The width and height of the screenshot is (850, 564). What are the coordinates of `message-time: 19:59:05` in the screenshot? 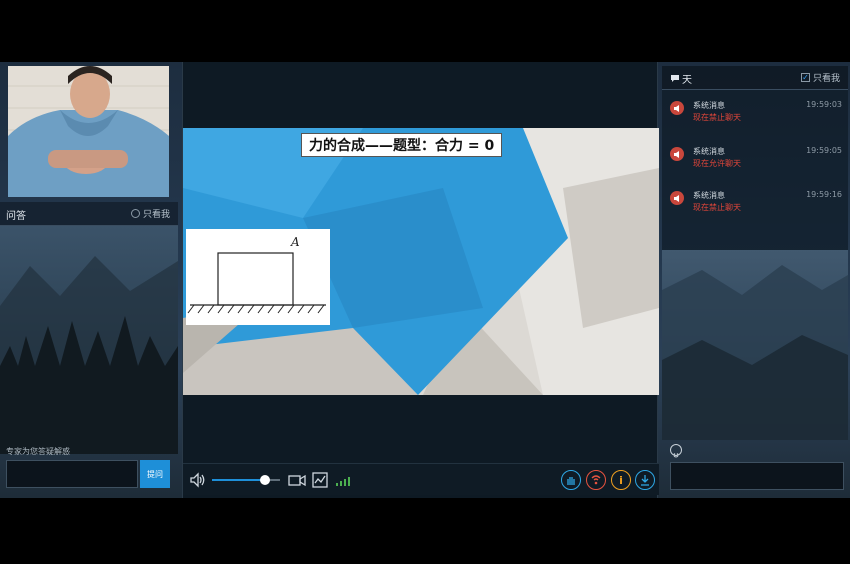 It's located at (824, 150).